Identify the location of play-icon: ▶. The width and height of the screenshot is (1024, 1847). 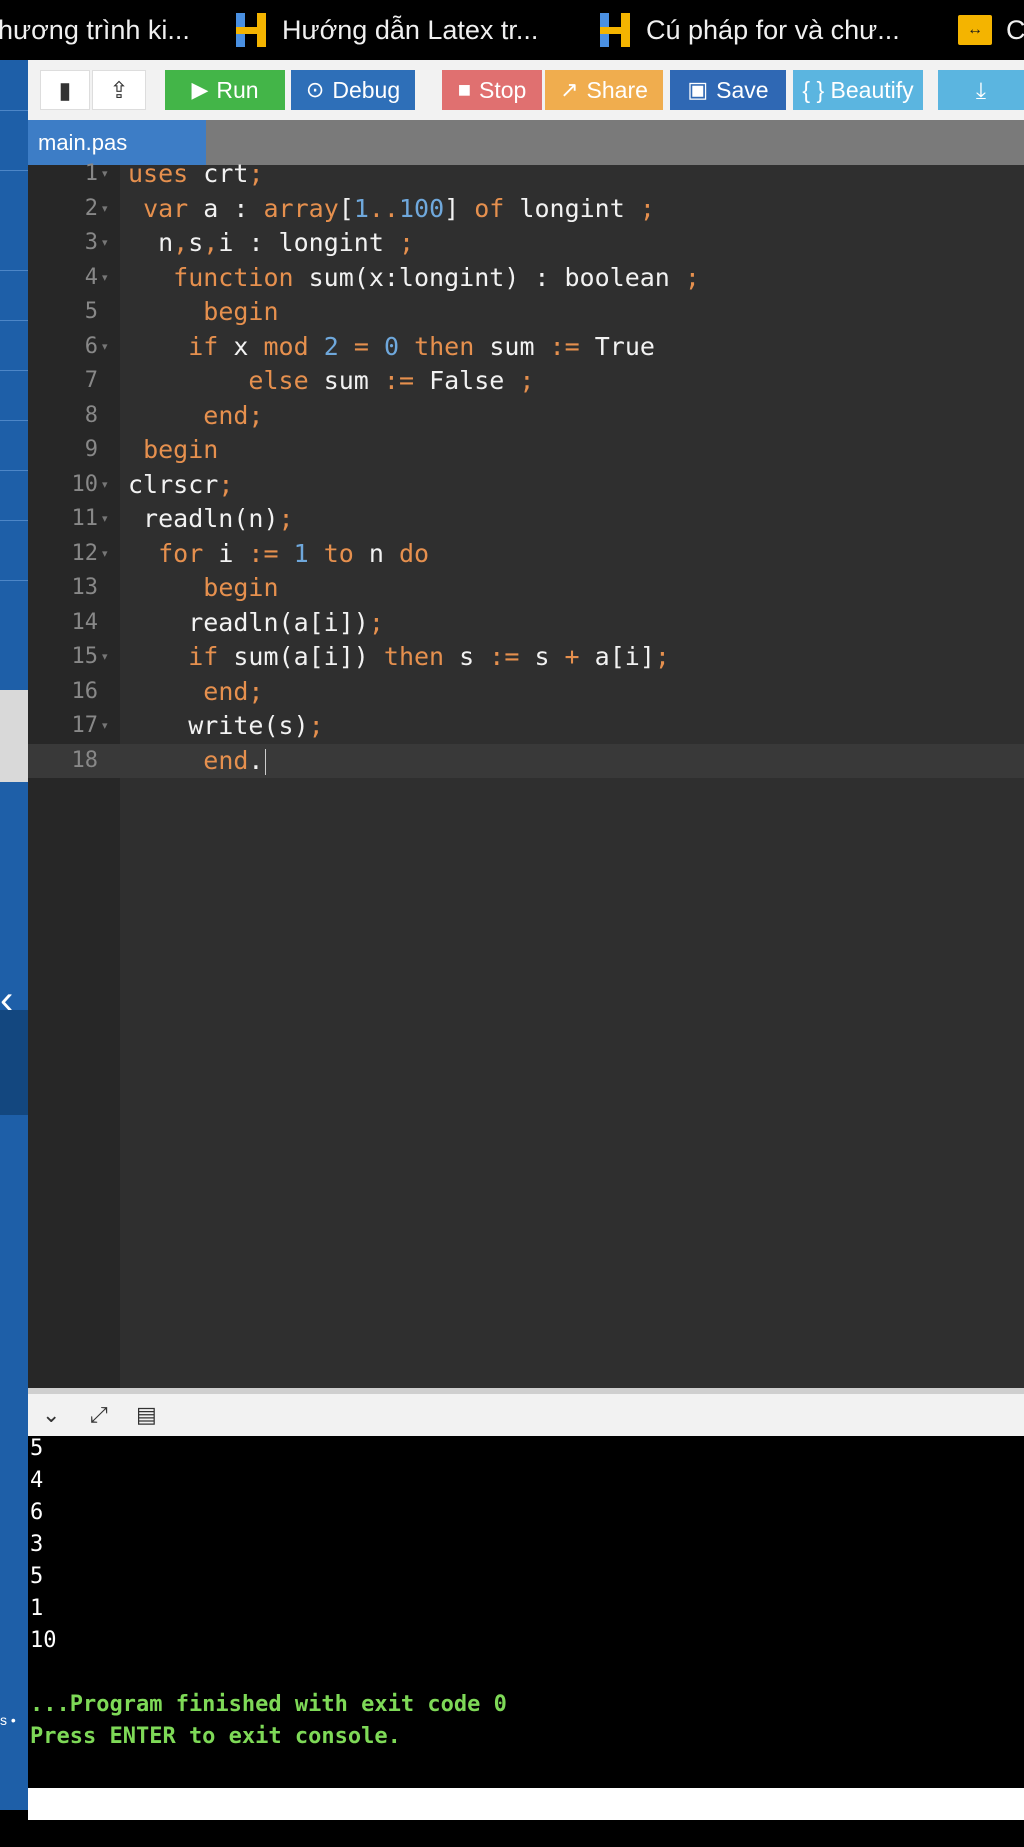
(200, 89).